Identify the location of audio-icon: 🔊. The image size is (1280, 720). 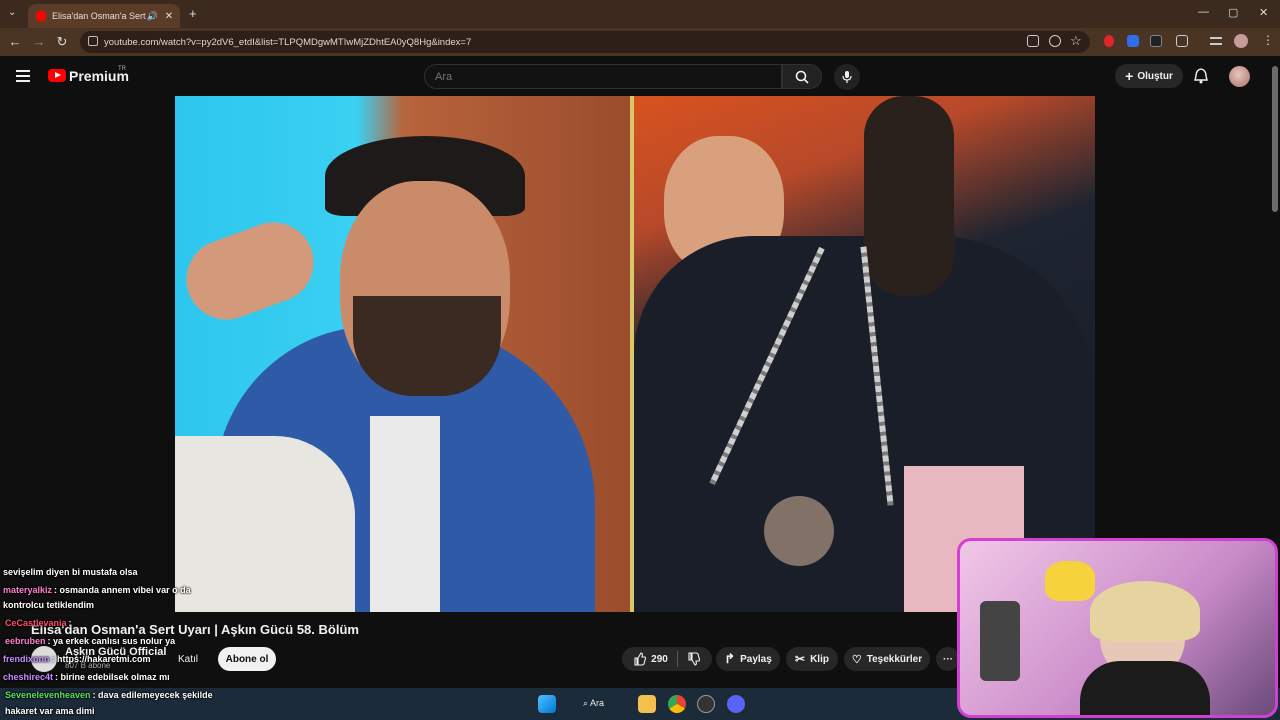
(152, 16).